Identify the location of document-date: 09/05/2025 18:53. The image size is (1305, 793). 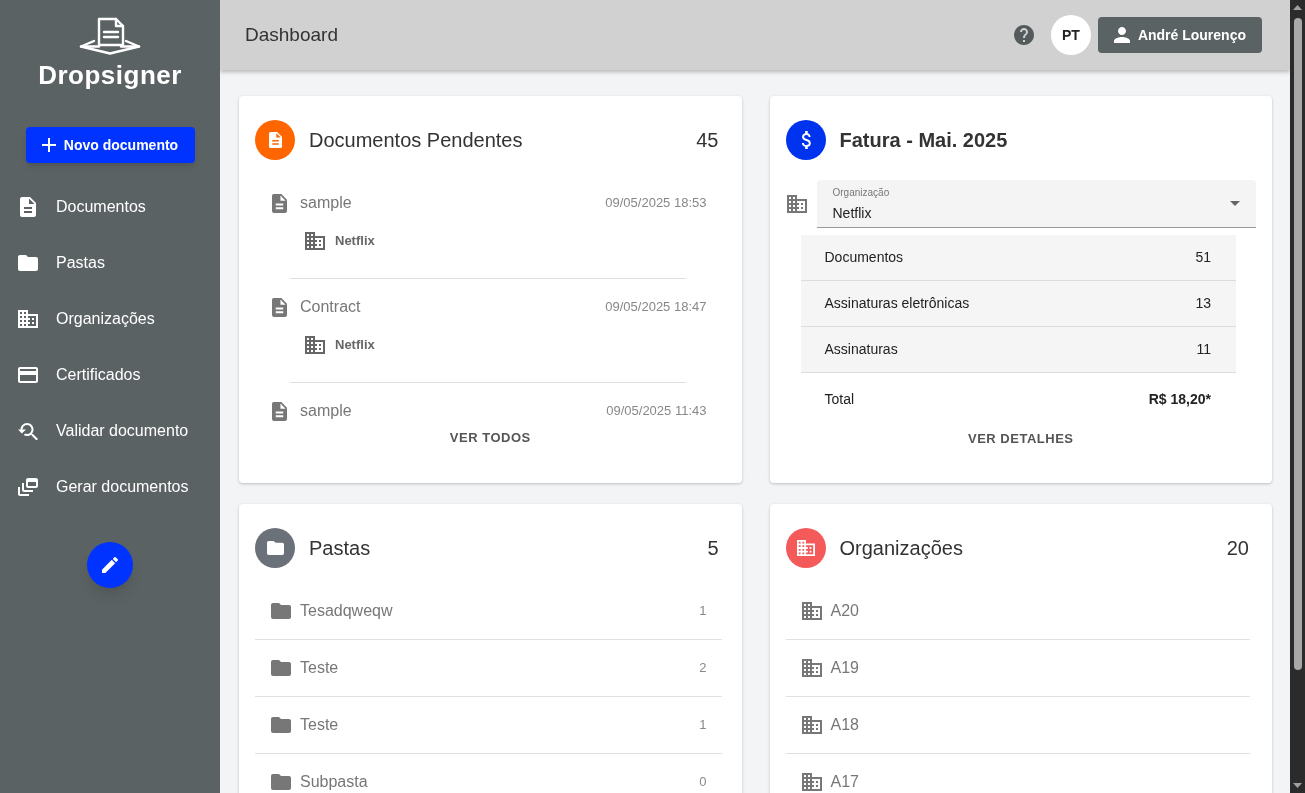
(656, 203).